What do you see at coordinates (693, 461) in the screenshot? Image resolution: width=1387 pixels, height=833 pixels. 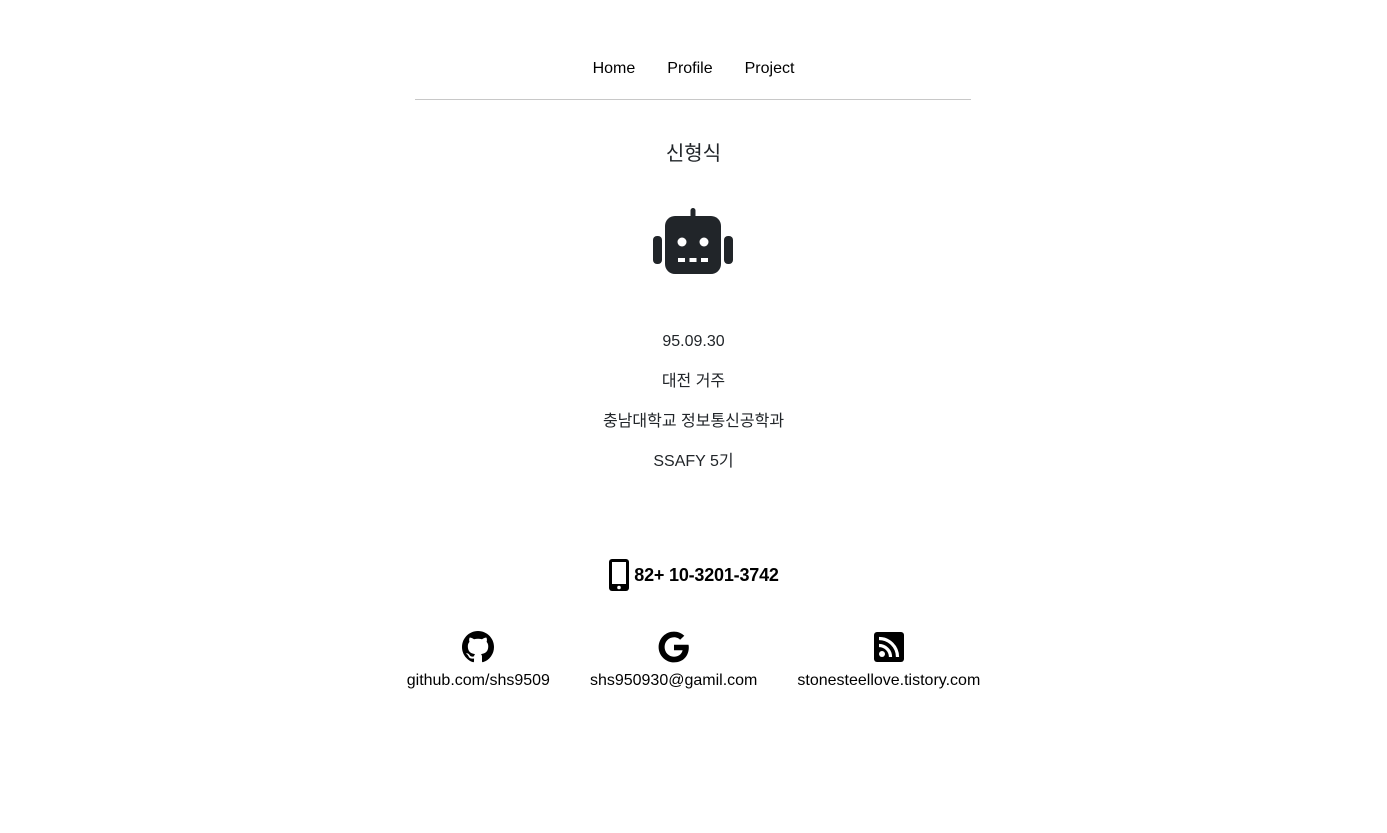 I see `profile-program: SSAFY 5기` at bounding box center [693, 461].